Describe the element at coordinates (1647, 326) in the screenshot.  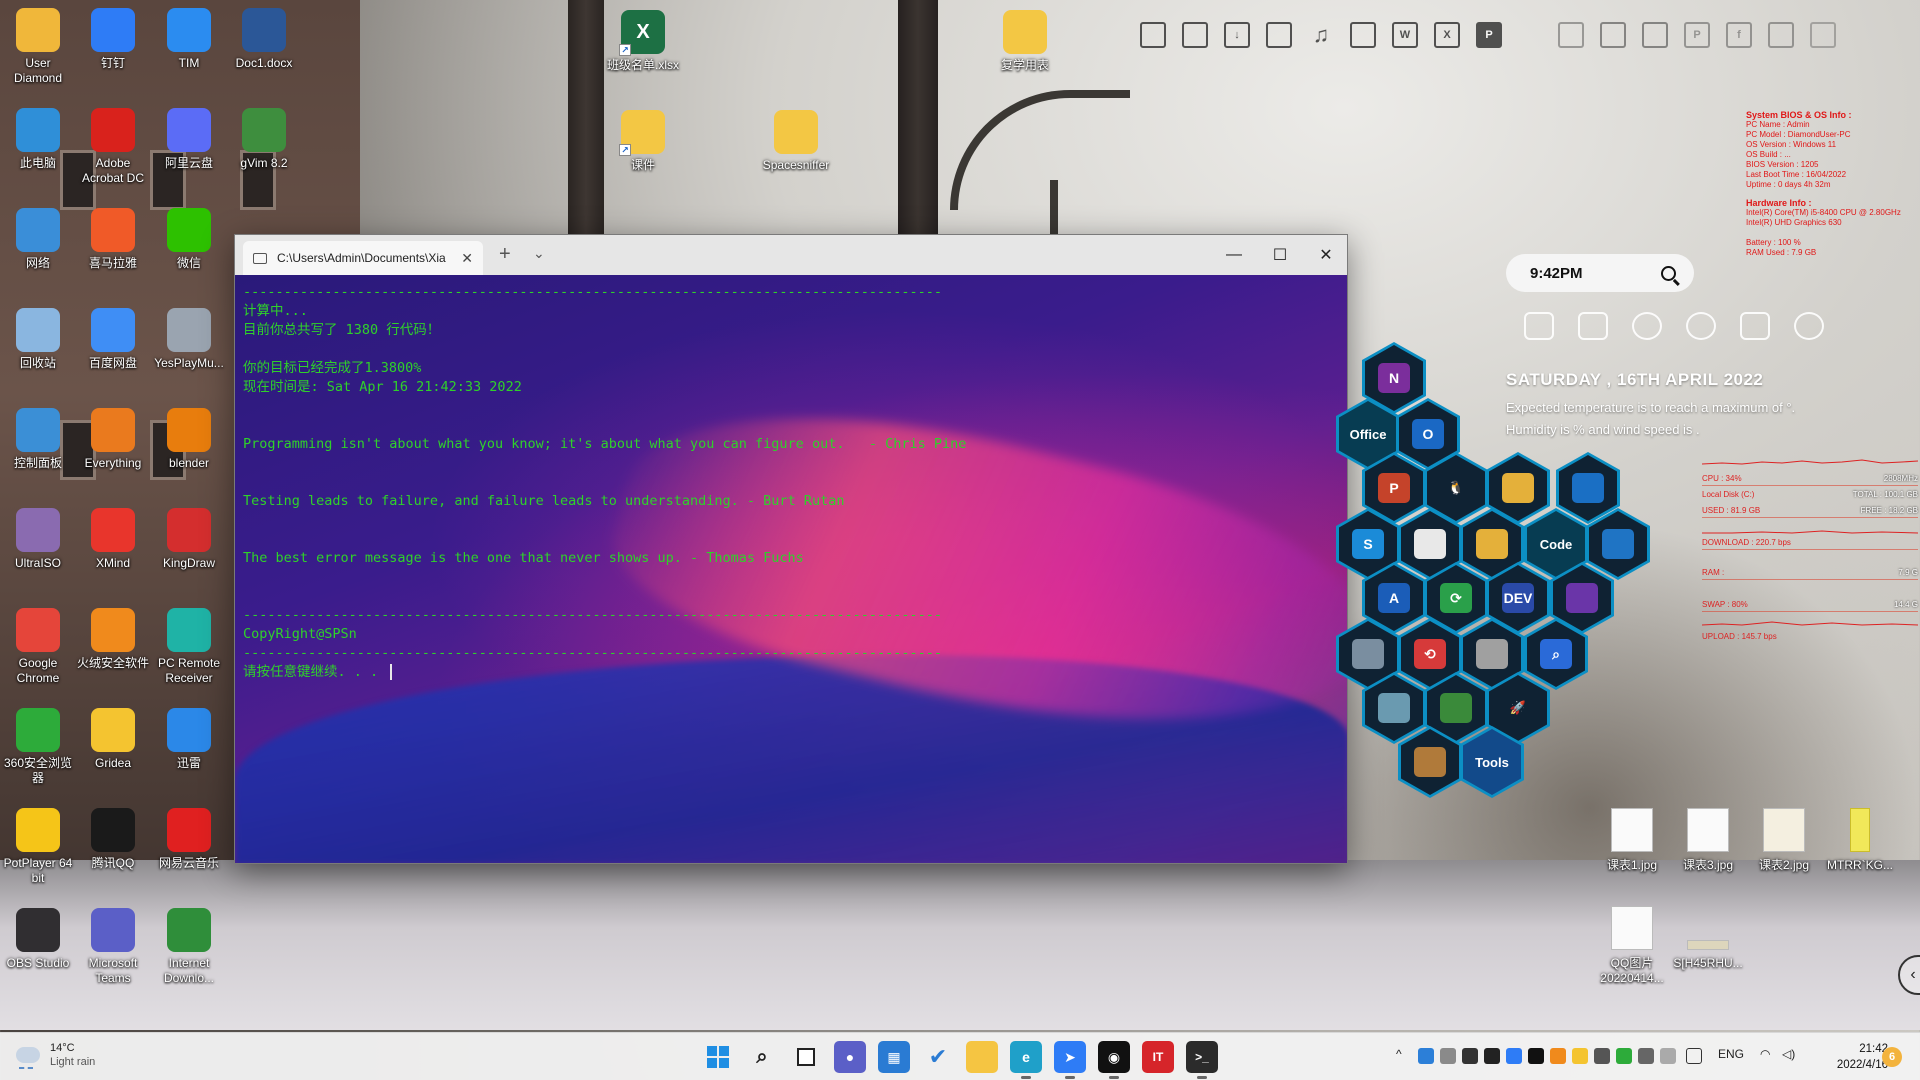
I see `globe-icon` at that location.